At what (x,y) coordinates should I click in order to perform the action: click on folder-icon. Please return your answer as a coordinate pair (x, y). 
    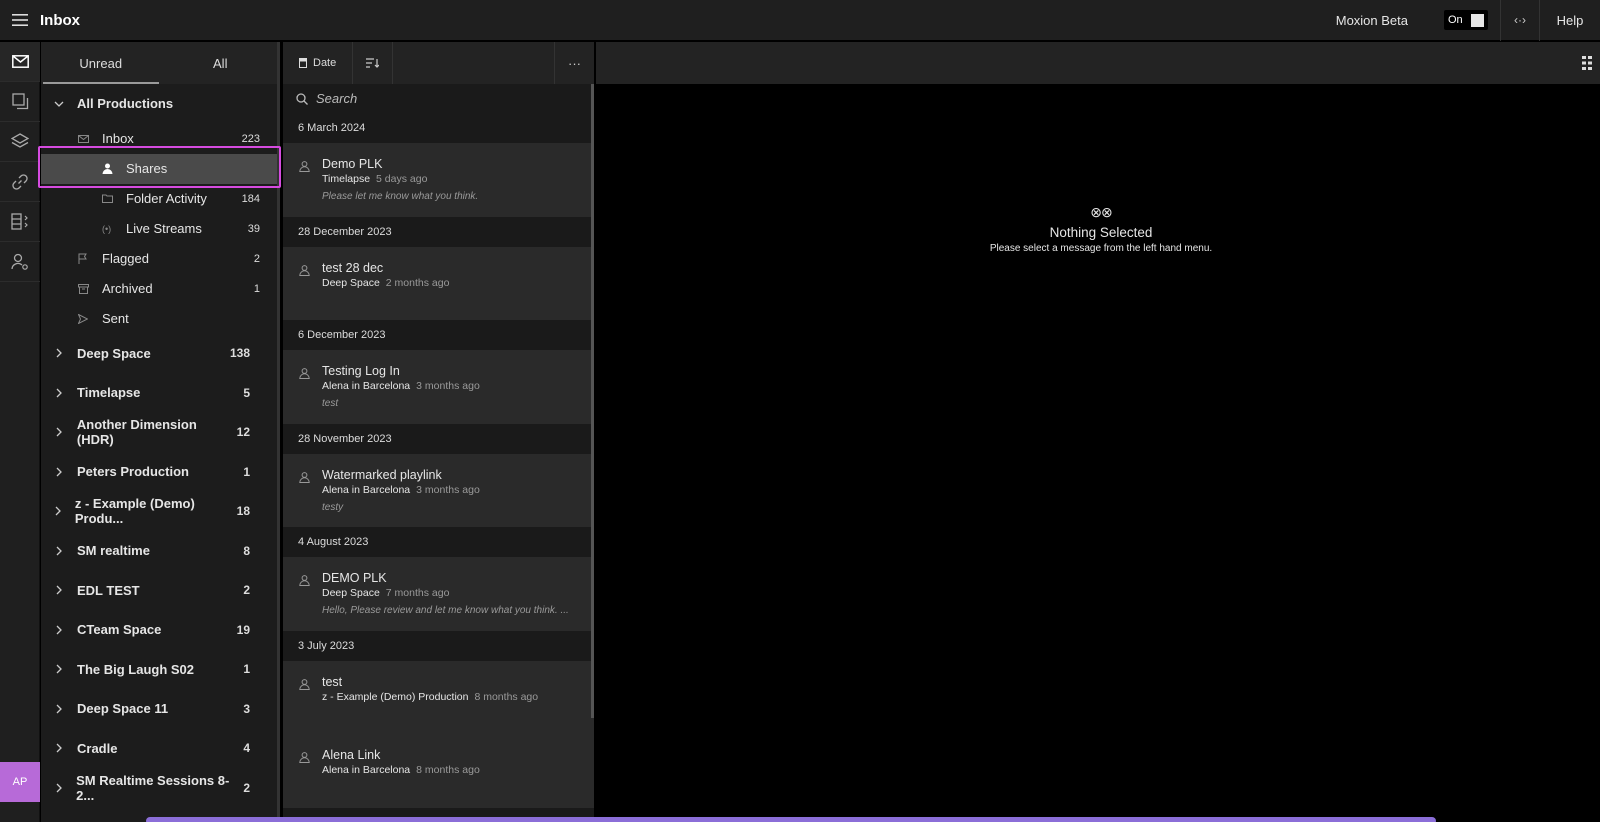
    Looking at the image, I should click on (114, 198).